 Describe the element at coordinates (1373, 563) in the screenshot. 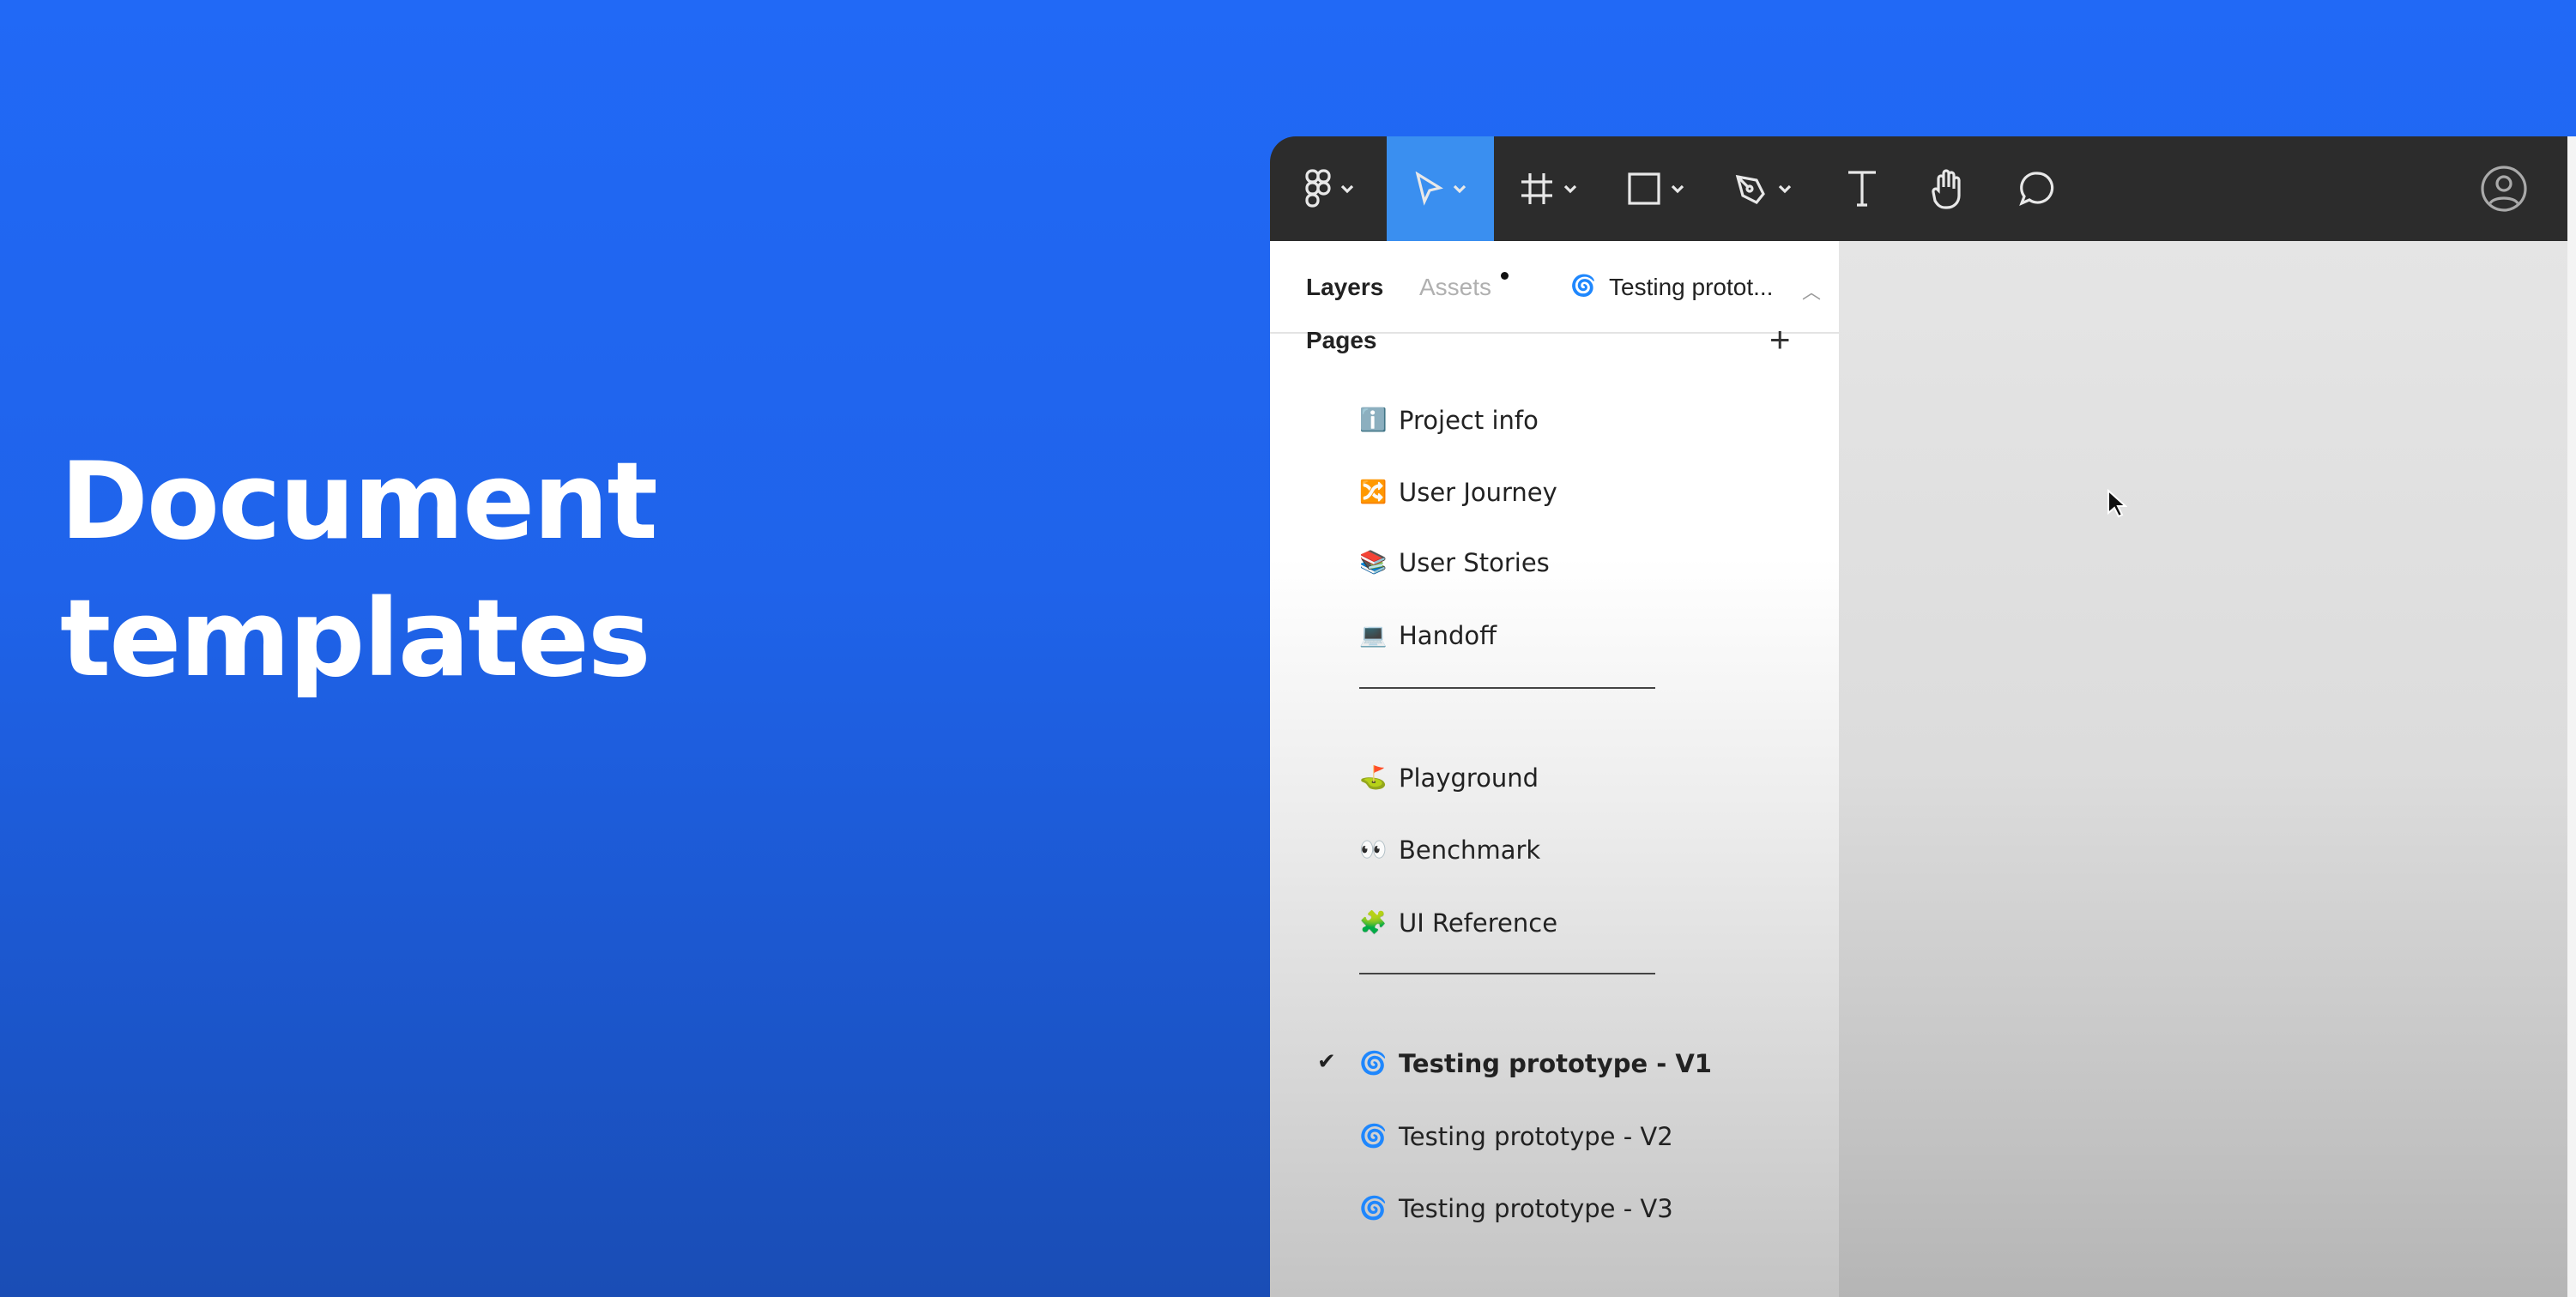

I see `page-emoji-icon: 📚` at that location.